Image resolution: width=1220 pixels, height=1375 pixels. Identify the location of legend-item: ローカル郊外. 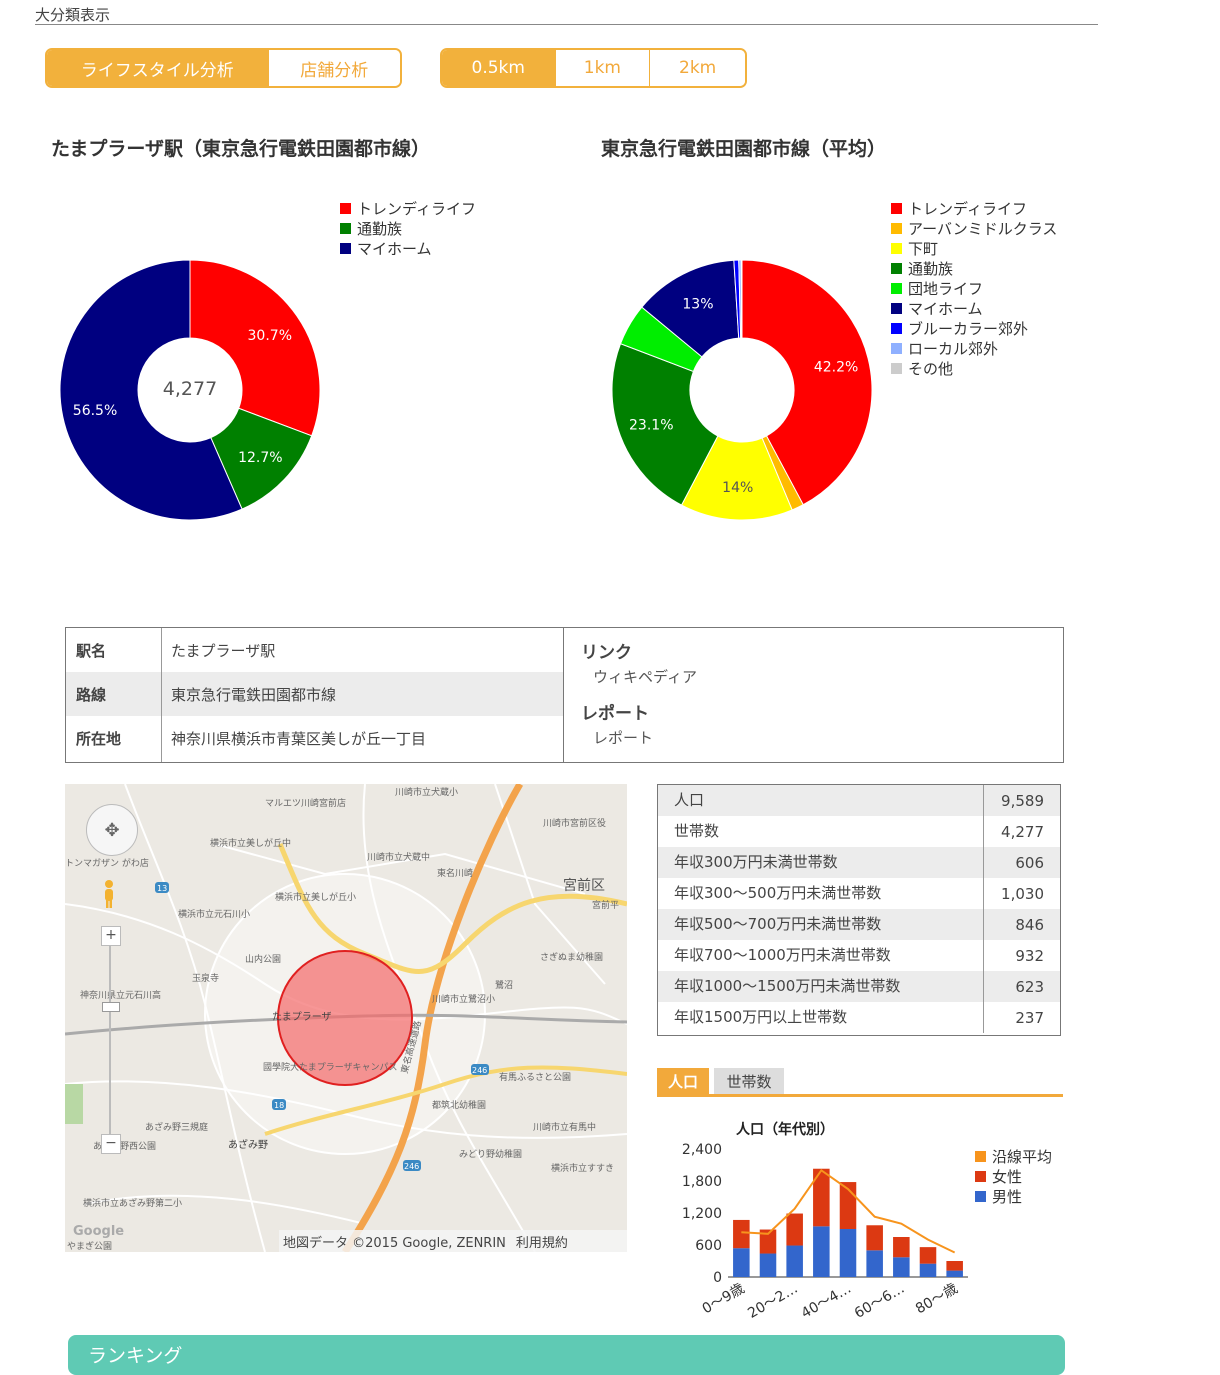
(974, 348).